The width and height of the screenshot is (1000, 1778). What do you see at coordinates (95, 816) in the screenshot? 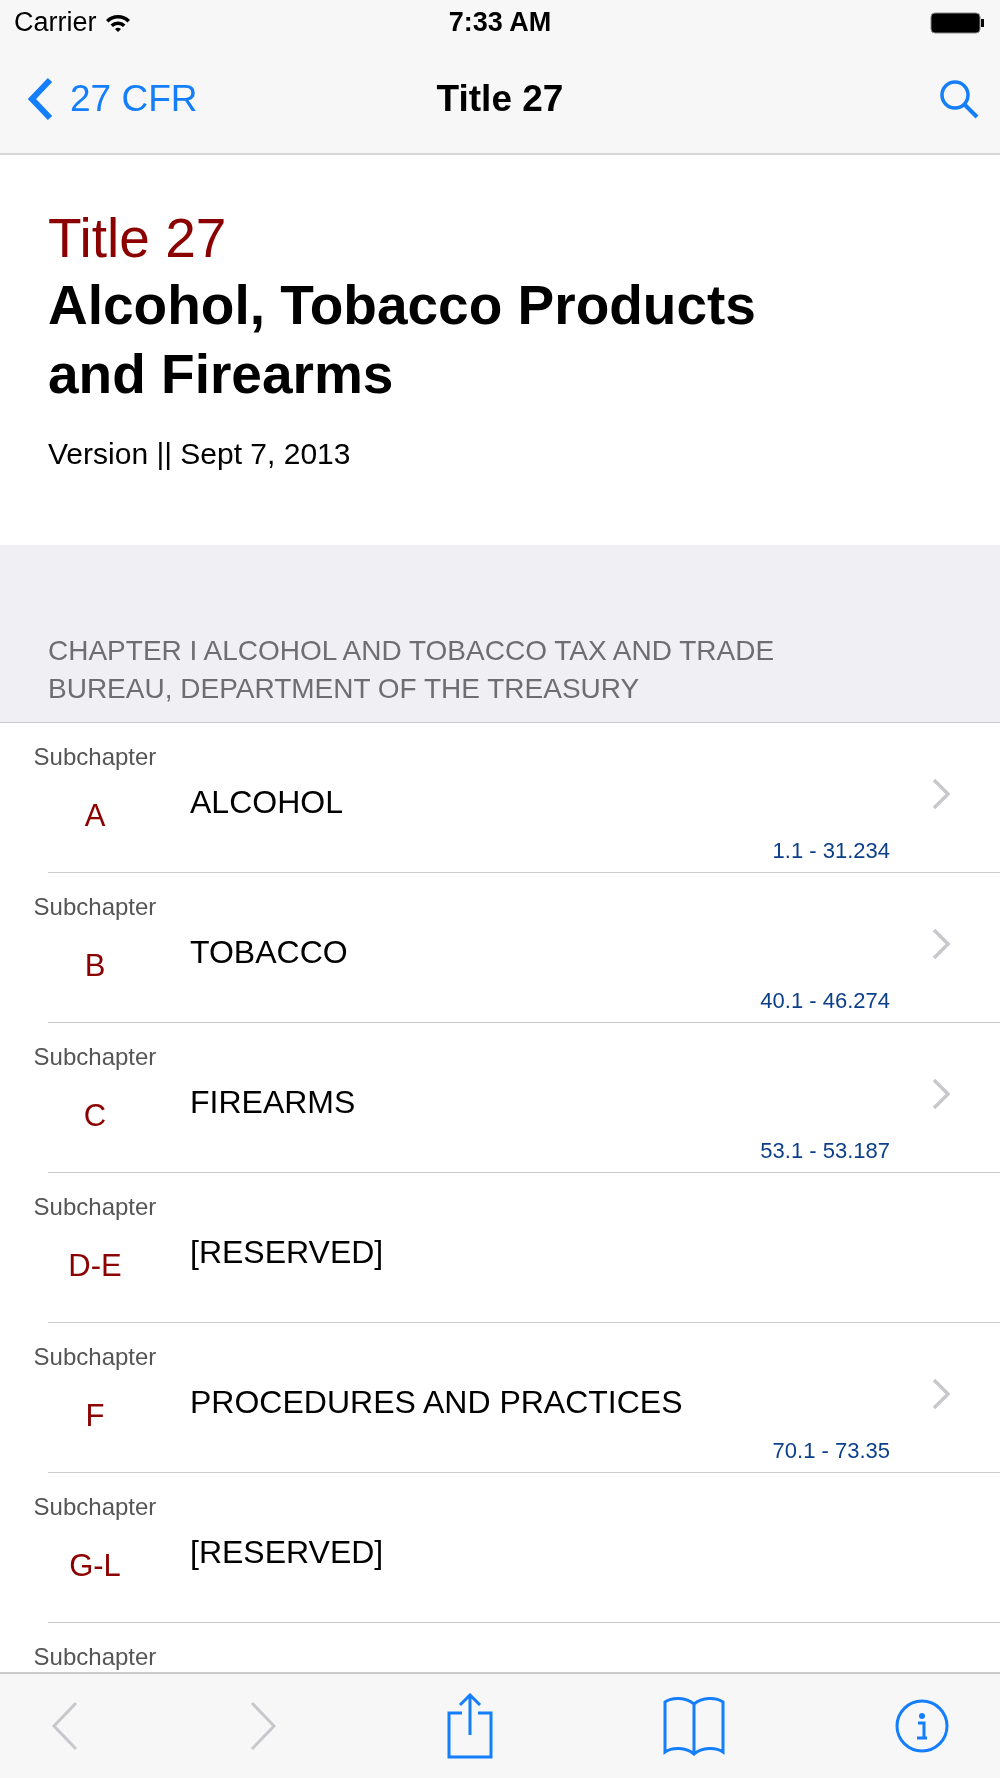
I see `subchapter-letter: A` at bounding box center [95, 816].